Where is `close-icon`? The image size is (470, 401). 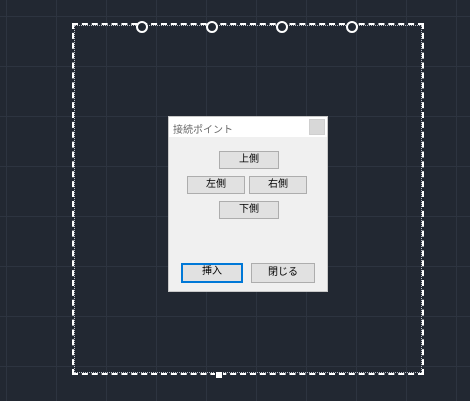
close-icon is located at coordinates (317, 127).